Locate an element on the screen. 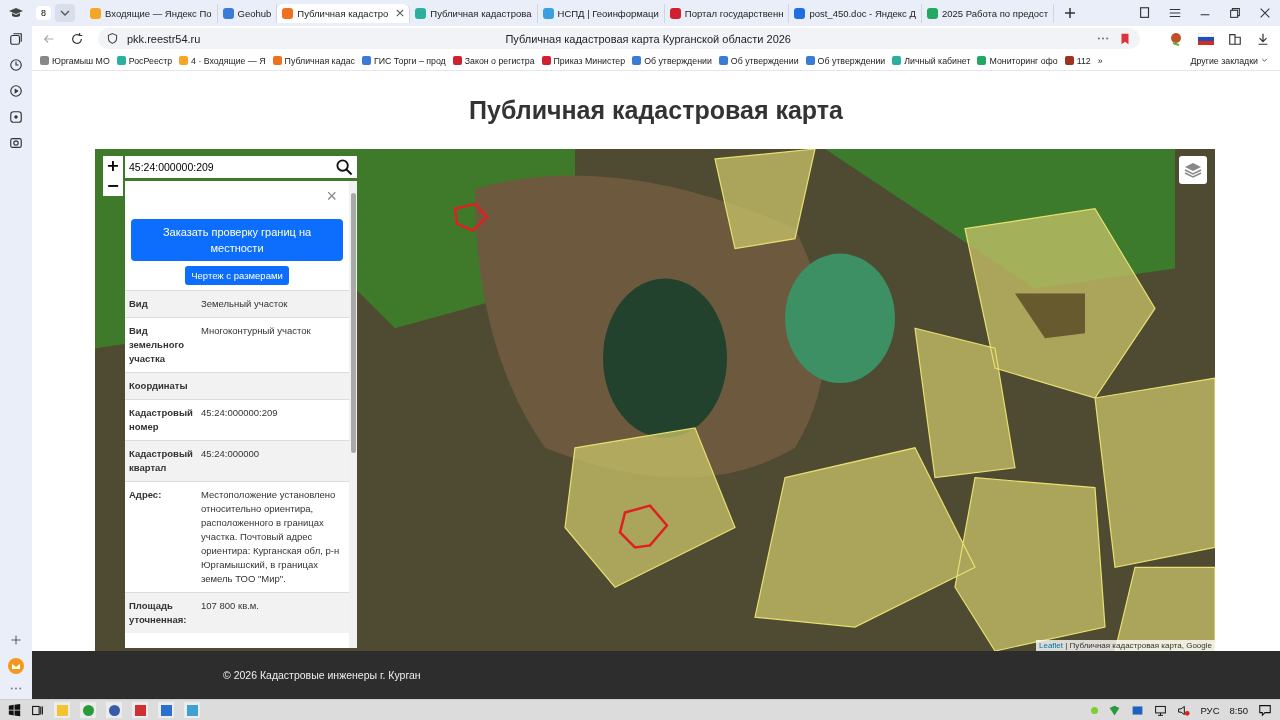 Image resolution: width=1280 pixels, height=720 pixels. field-label: Кадастровый номер is located at coordinates (161, 420).